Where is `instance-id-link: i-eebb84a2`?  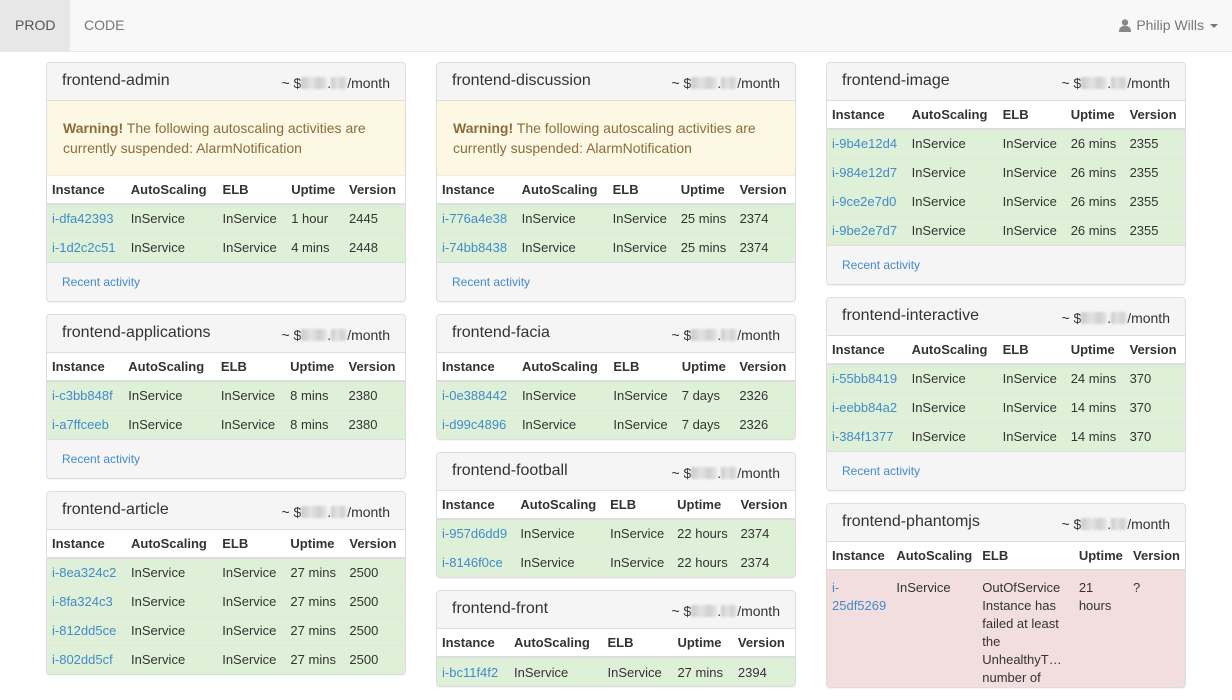
instance-id-link: i-eebb84a2 is located at coordinates (864, 407).